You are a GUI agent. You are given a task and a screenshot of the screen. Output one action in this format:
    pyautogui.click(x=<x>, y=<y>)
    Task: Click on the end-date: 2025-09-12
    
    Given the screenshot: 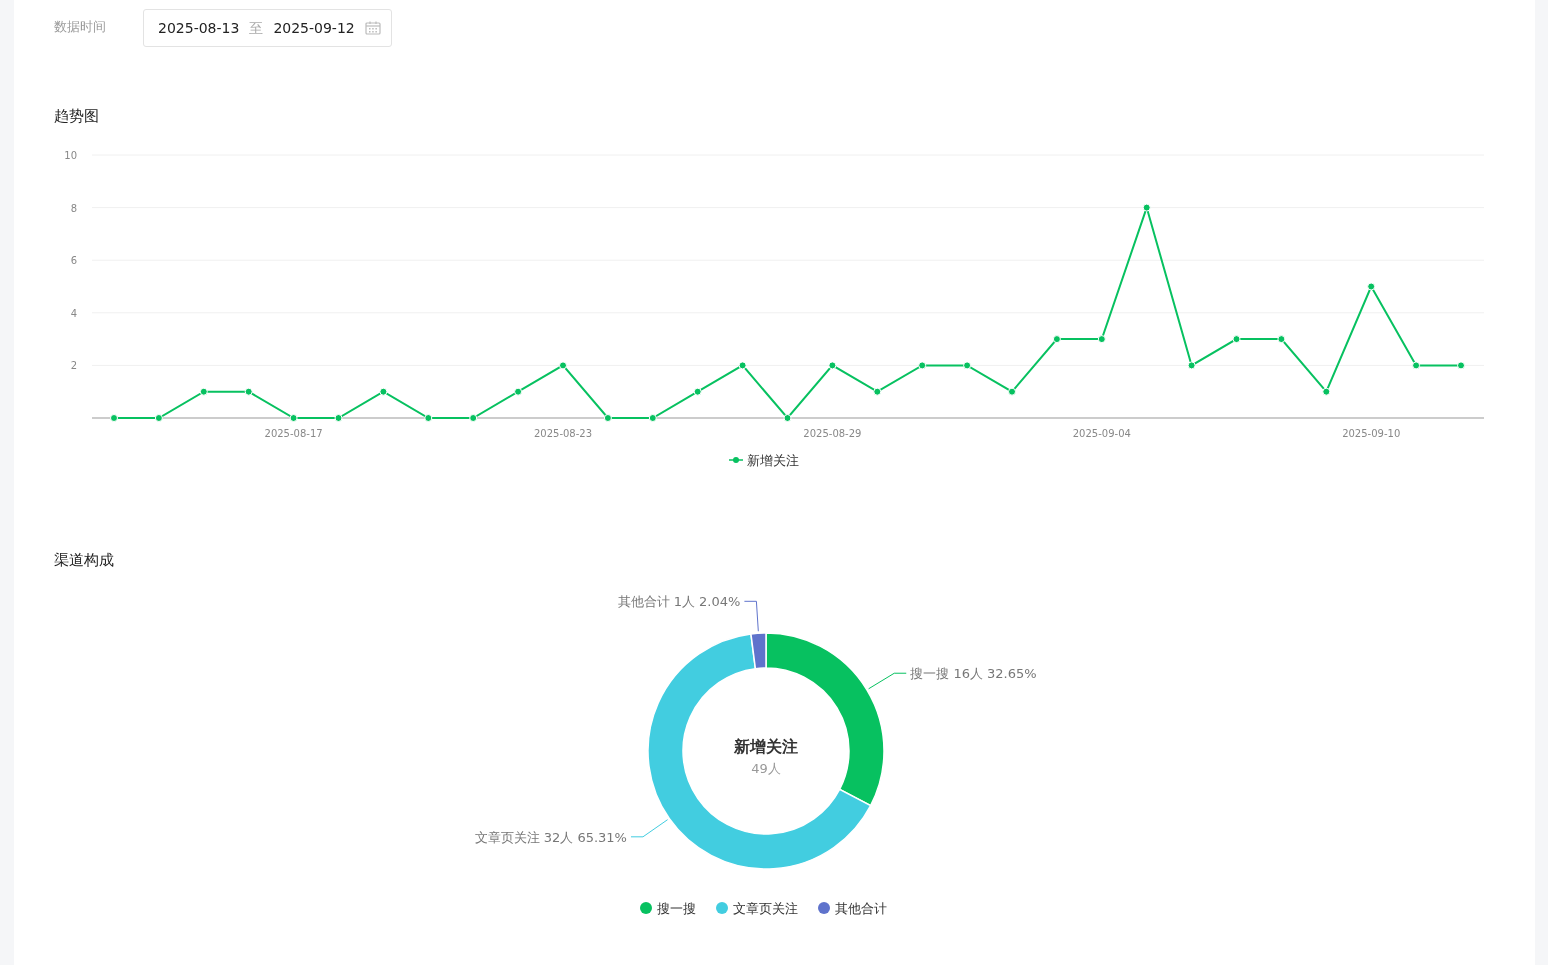 What is the action you would take?
    pyautogui.click(x=314, y=28)
    